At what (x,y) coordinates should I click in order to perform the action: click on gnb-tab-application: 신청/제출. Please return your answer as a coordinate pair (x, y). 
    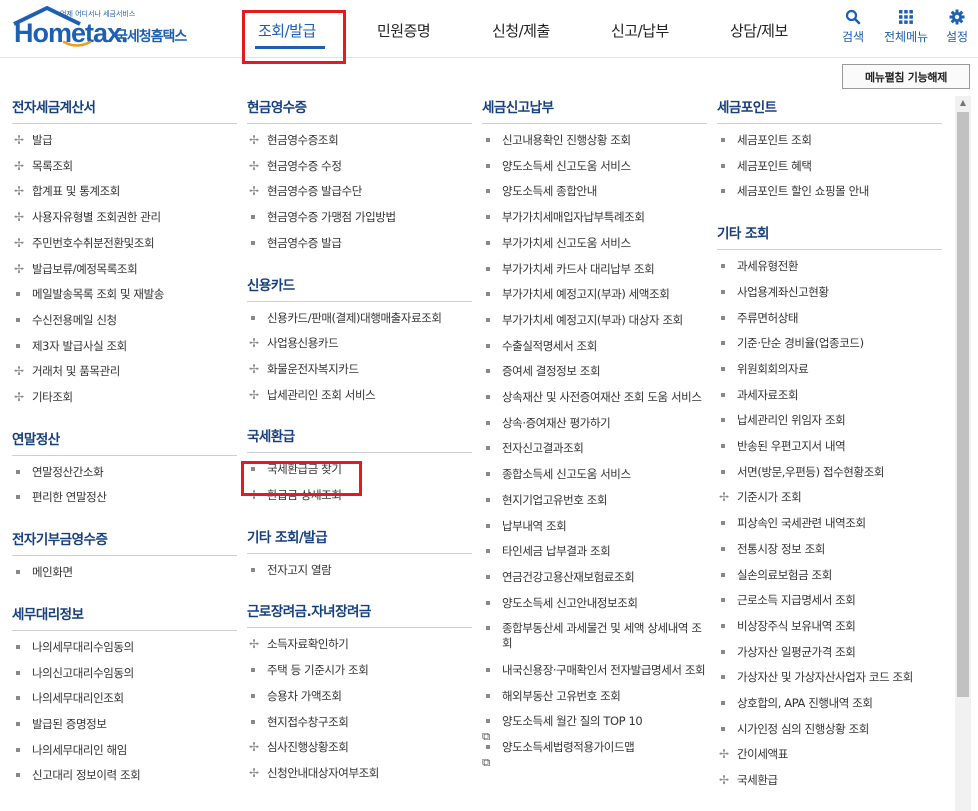
    Looking at the image, I should click on (521, 30).